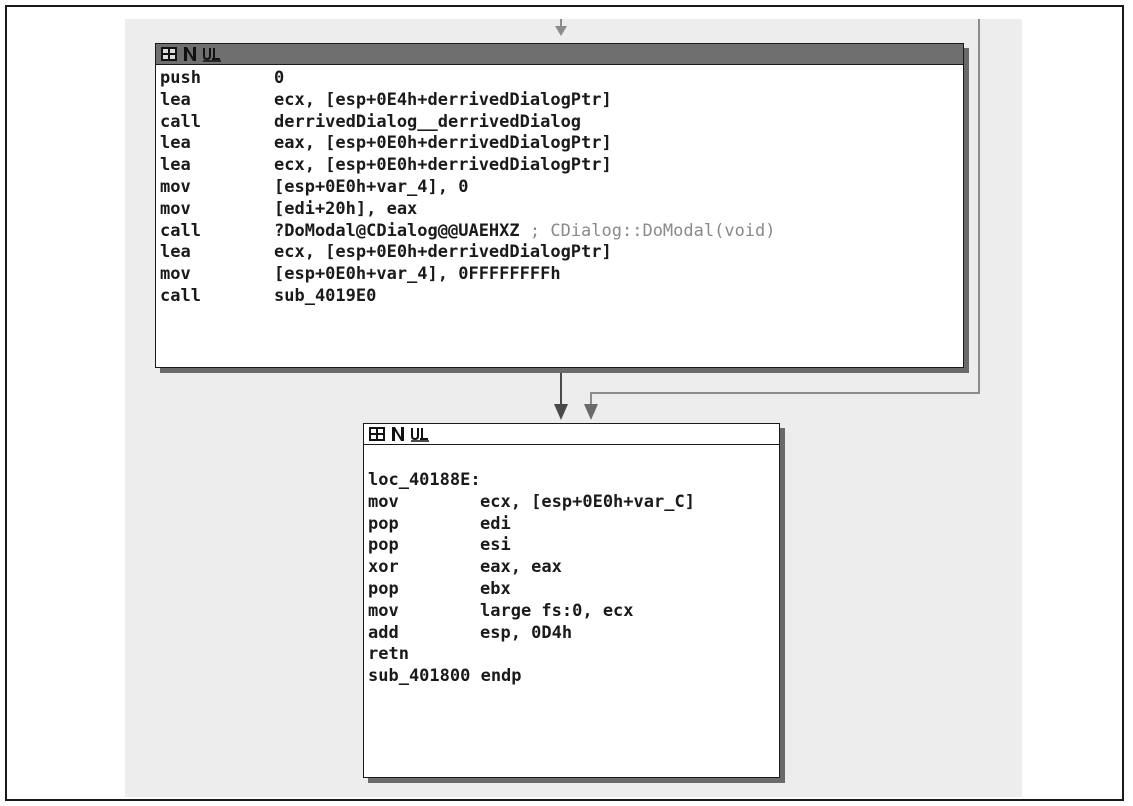  Describe the element at coordinates (571, 590) in the screenshot. I see `code-line: pop ebx` at that location.